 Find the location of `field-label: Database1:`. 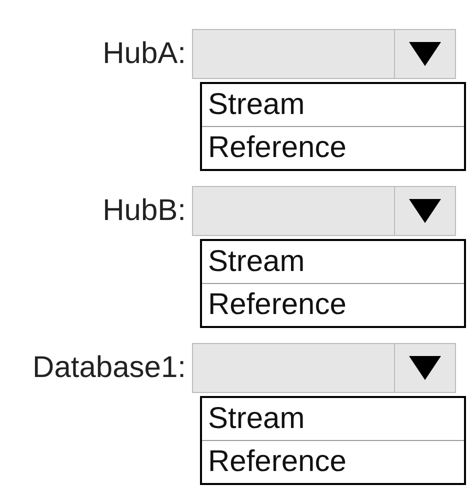

field-label: Database1: is located at coordinates (109, 368).